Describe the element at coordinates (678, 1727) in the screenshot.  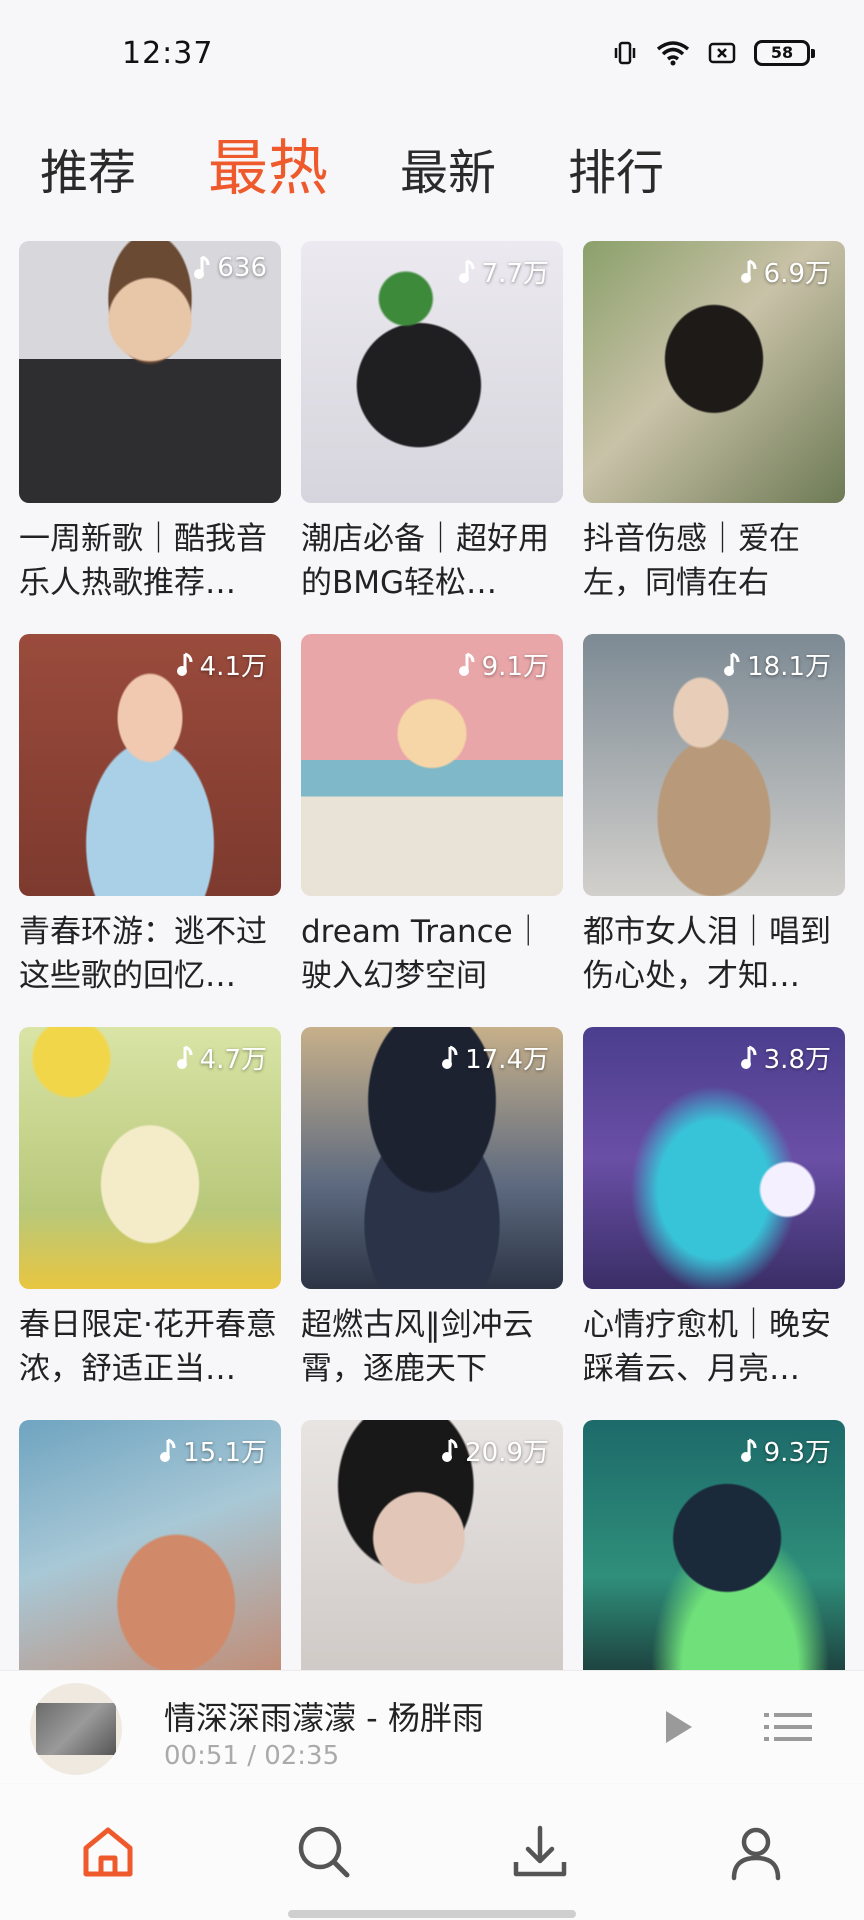
I see `play-button` at that location.